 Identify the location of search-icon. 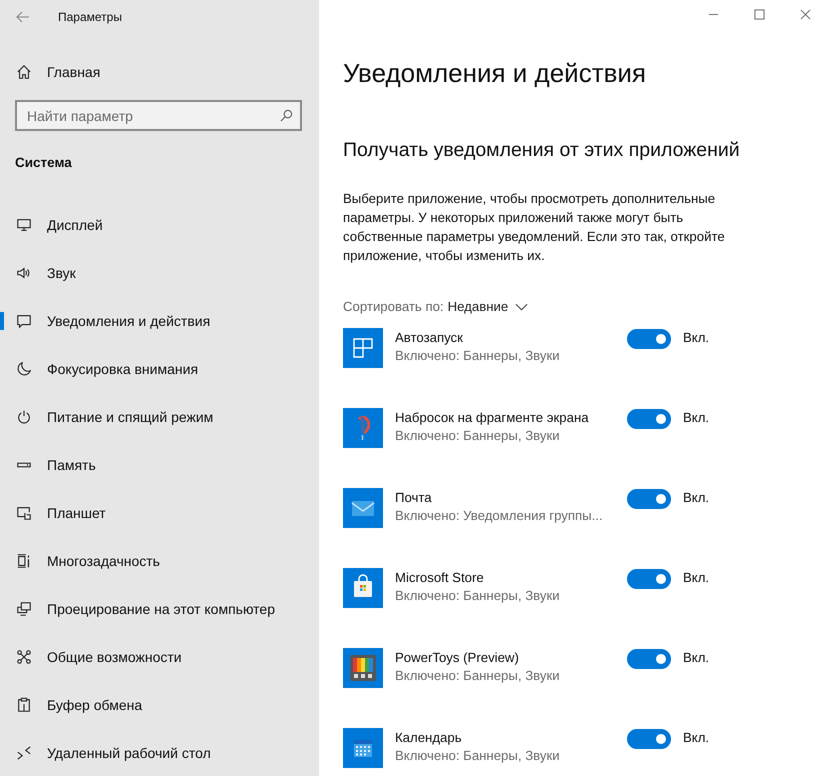
(286, 115).